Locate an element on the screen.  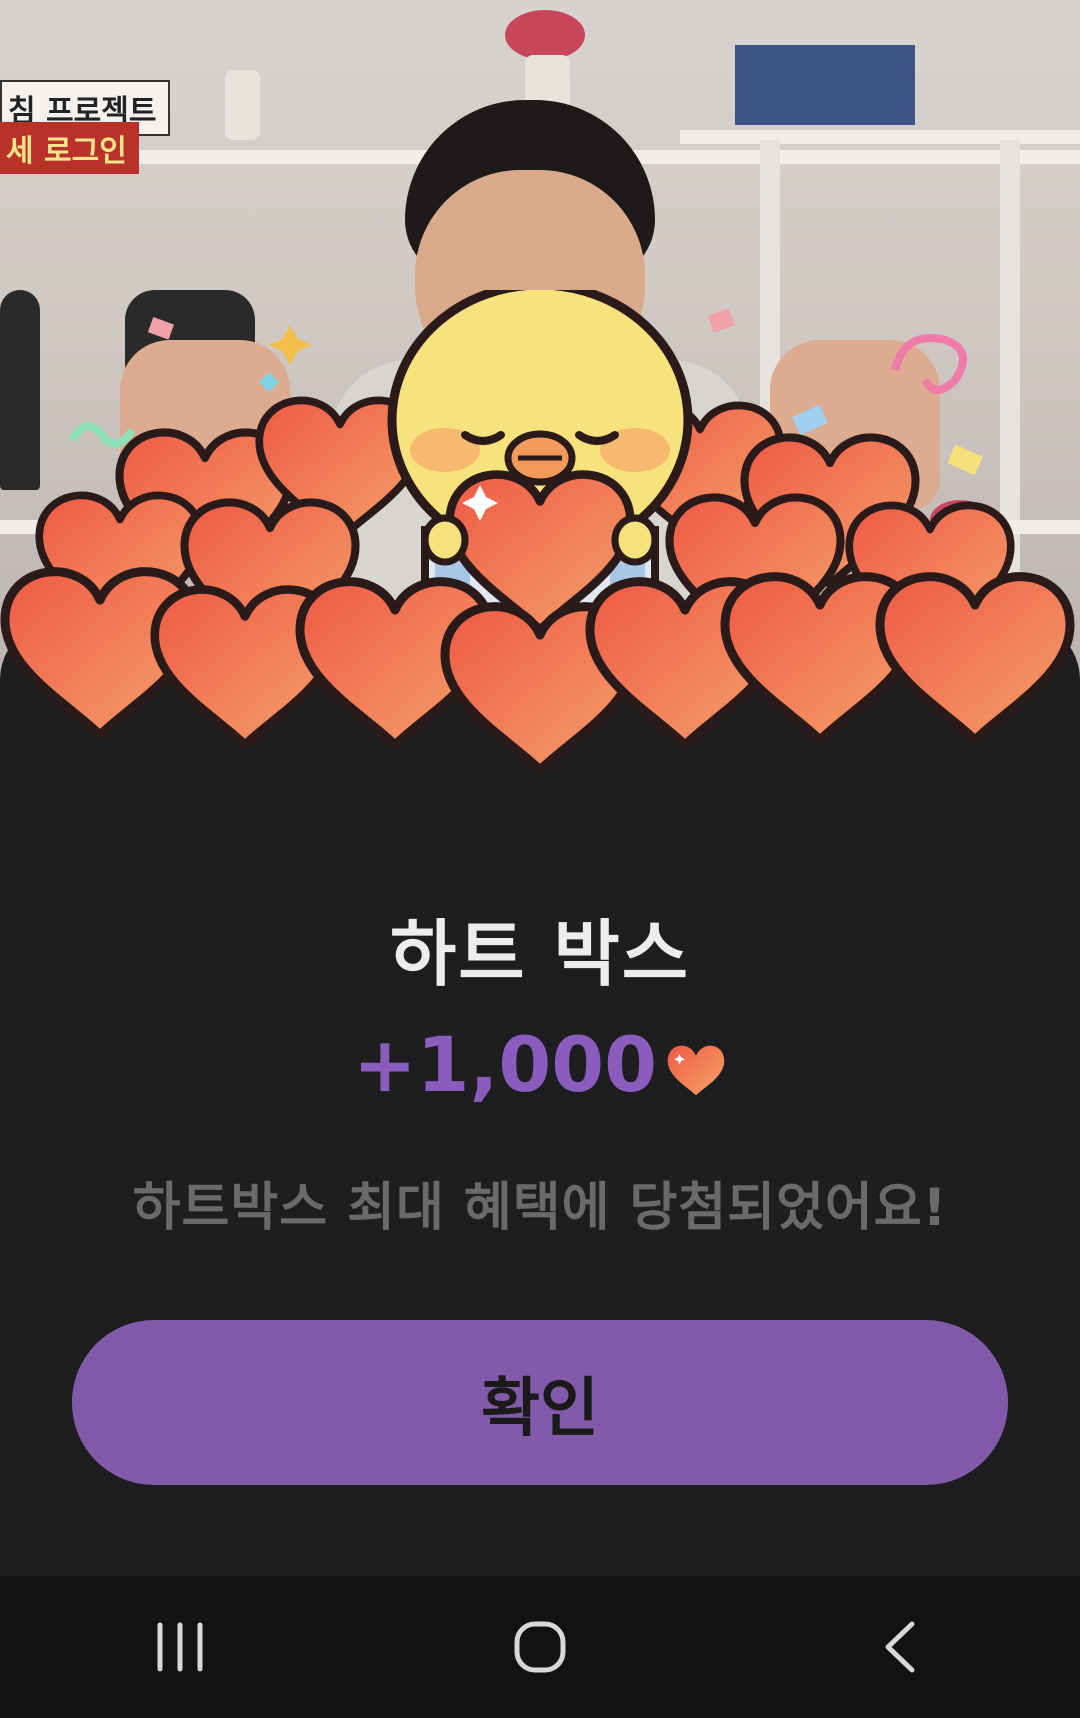
recent-apps-button is located at coordinates (180, 1647).